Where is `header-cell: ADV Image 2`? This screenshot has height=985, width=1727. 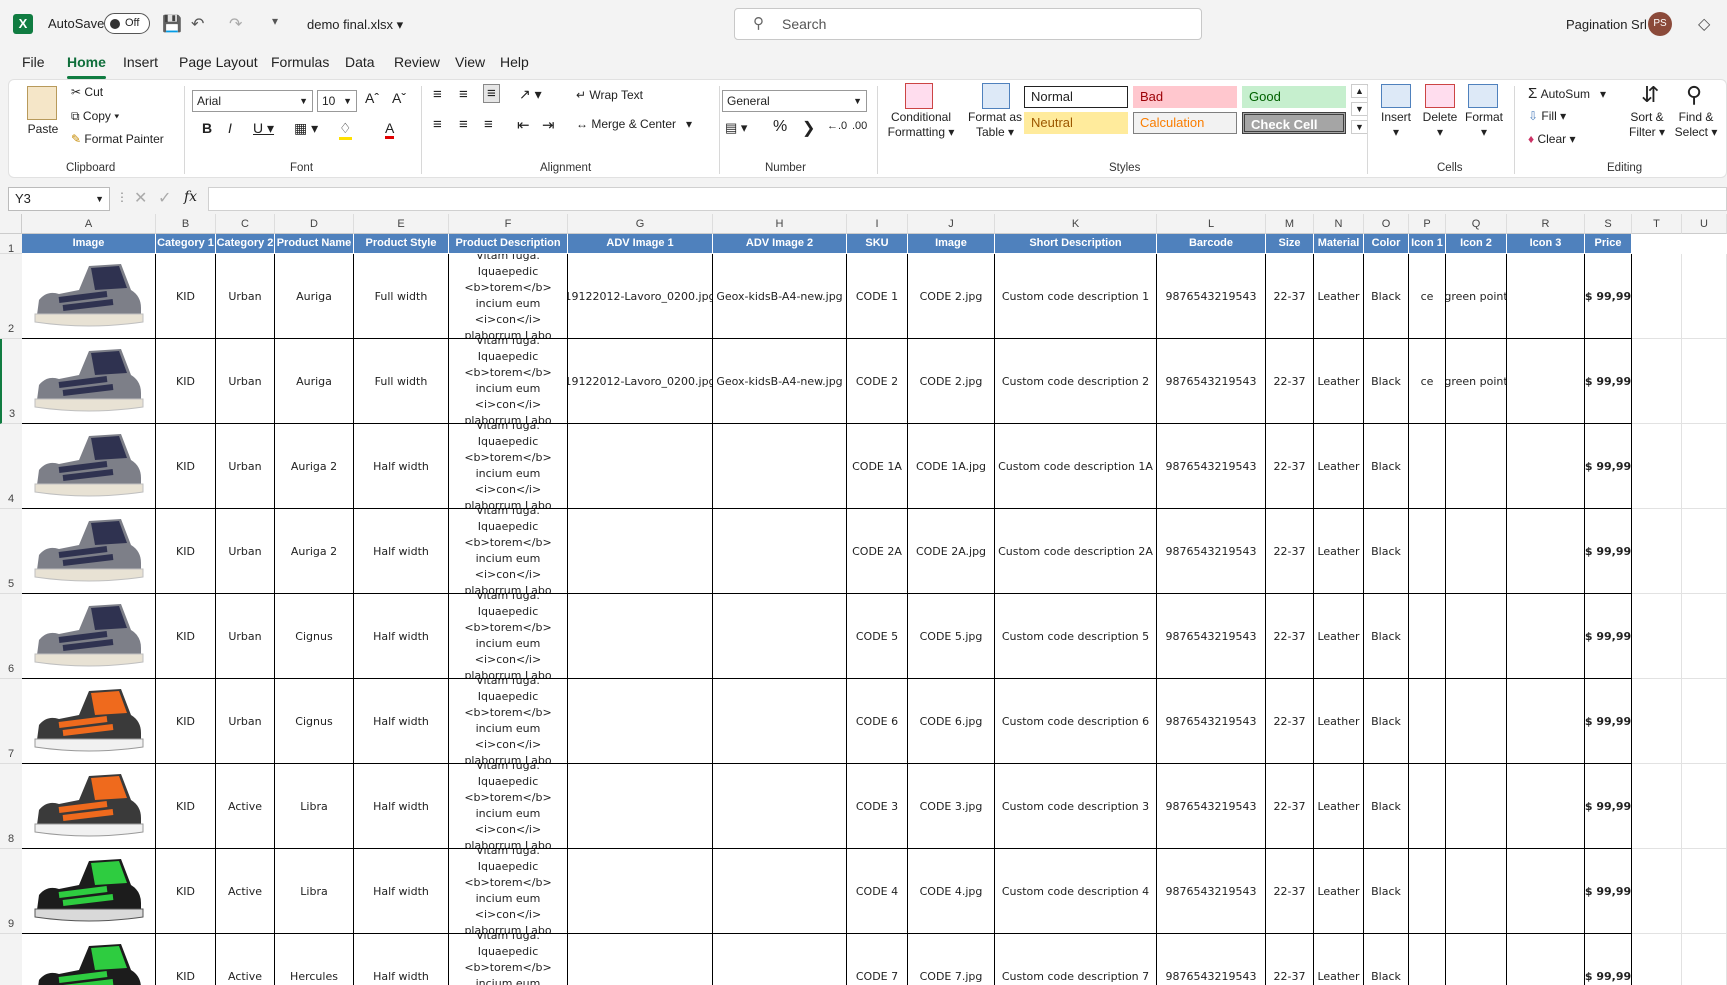 header-cell: ADV Image 2 is located at coordinates (780, 243).